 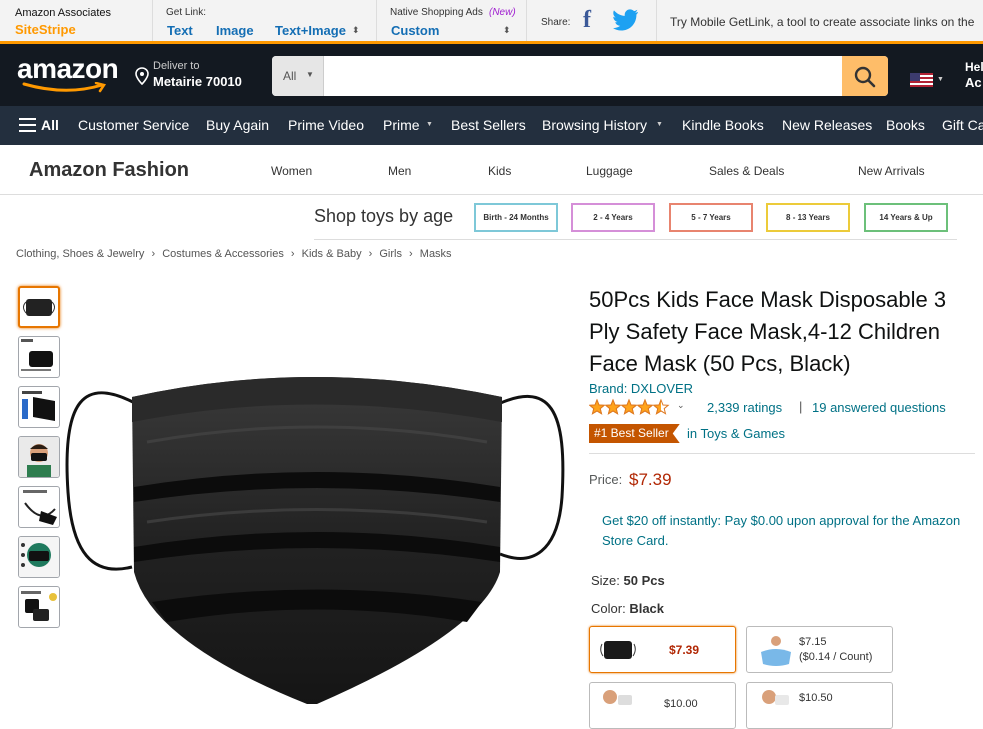 What do you see at coordinates (905, 125) in the screenshot?
I see `nav-books: Books` at bounding box center [905, 125].